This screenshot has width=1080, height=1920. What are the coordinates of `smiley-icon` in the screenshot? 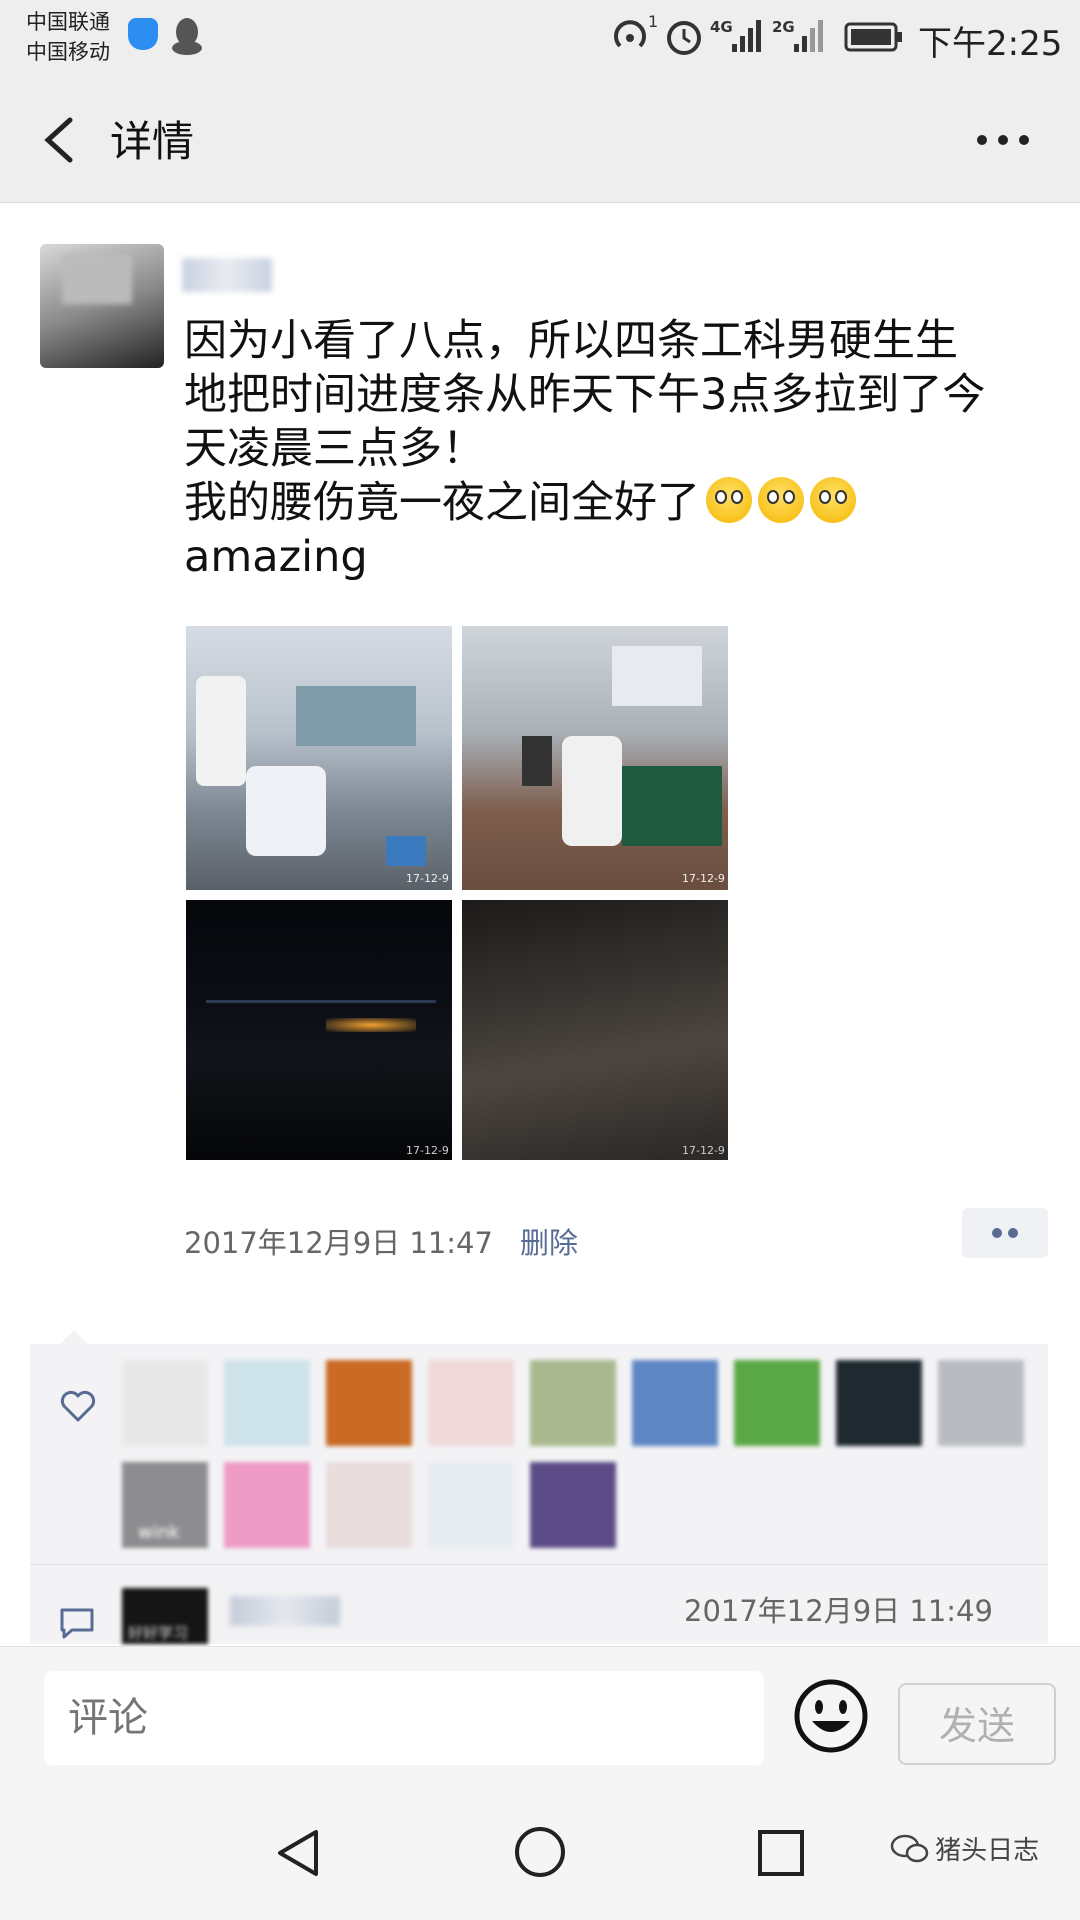 It's located at (831, 1716).